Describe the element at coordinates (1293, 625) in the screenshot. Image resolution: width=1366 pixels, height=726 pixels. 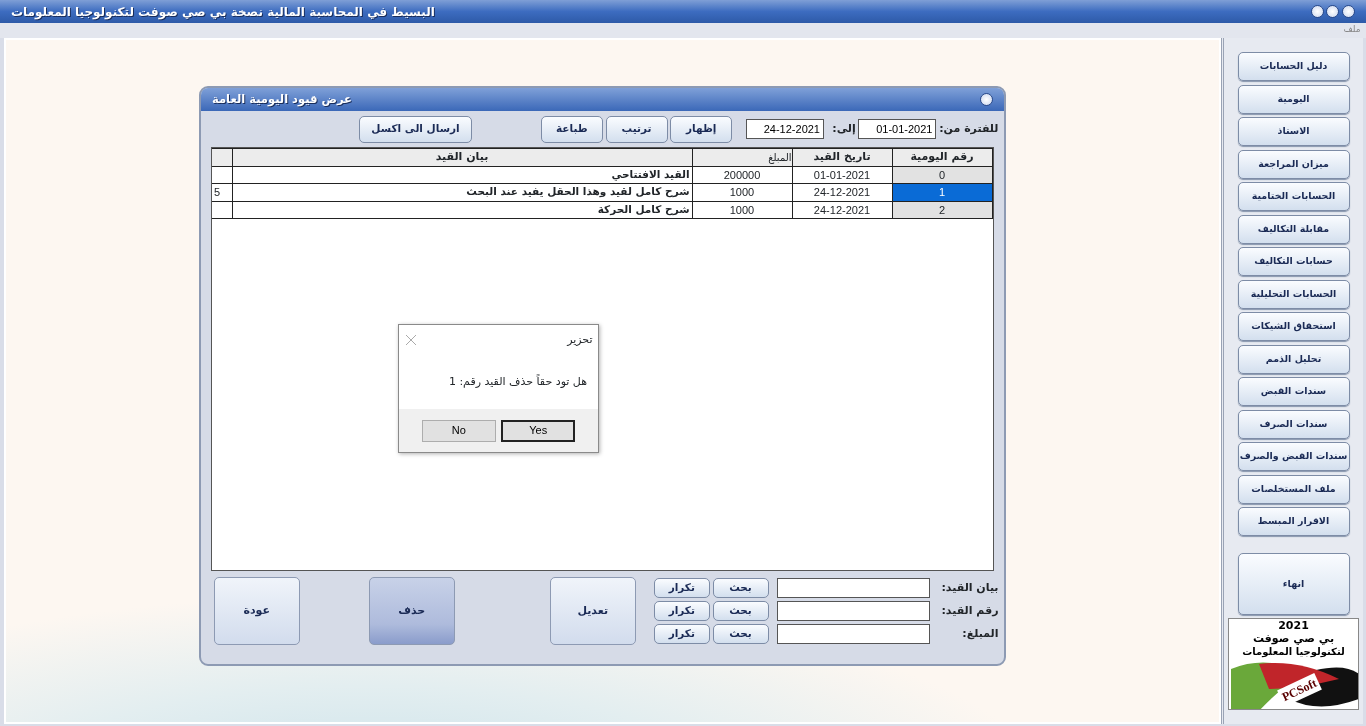
I see `logo-year: 2021` at that location.